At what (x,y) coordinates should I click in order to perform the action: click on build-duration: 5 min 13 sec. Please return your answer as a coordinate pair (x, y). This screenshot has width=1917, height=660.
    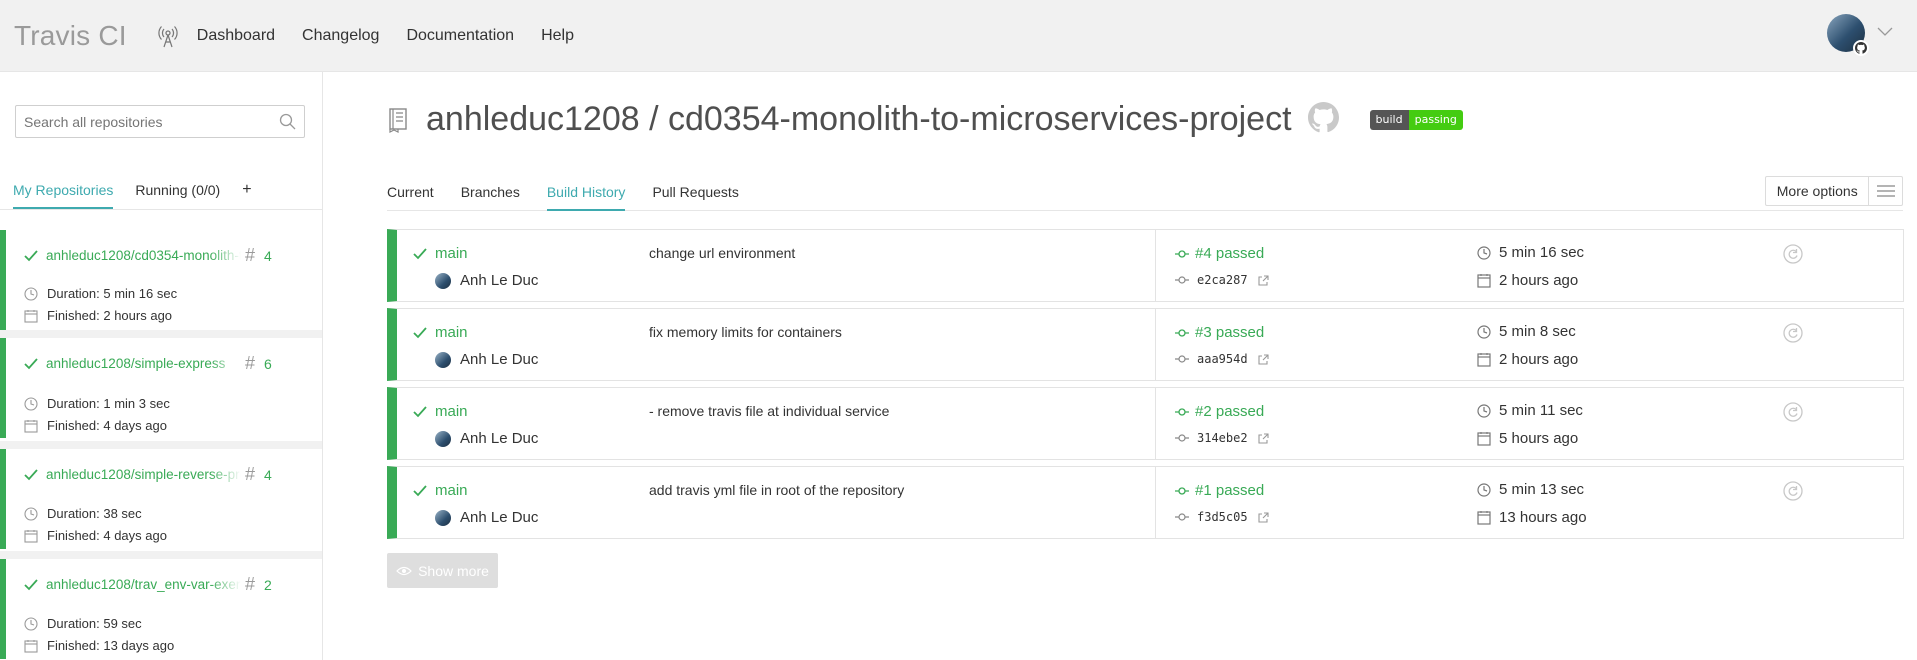
    Looking at the image, I should click on (1542, 489).